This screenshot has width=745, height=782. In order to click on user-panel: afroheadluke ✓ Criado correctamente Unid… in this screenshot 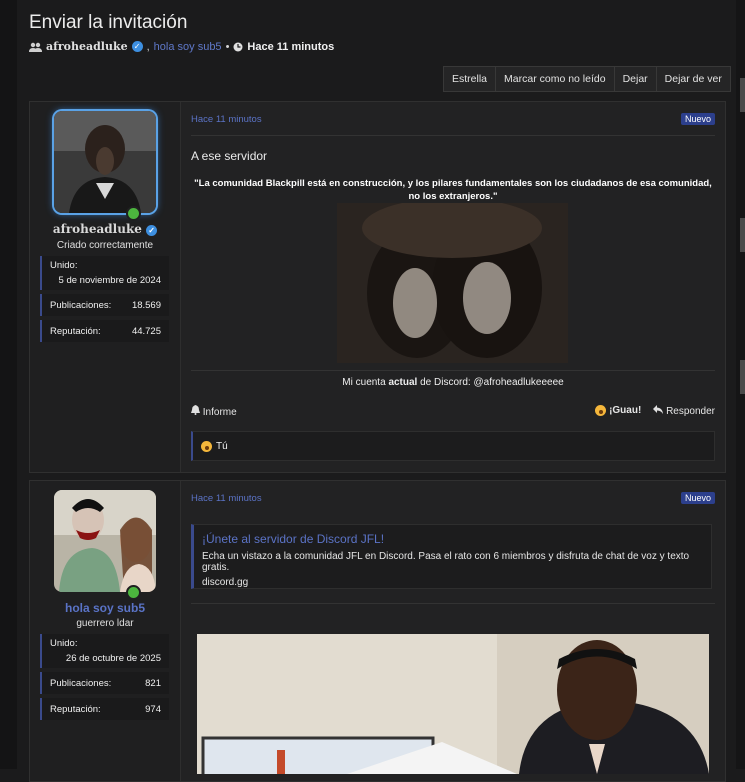, I will do `click(105, 287)`.